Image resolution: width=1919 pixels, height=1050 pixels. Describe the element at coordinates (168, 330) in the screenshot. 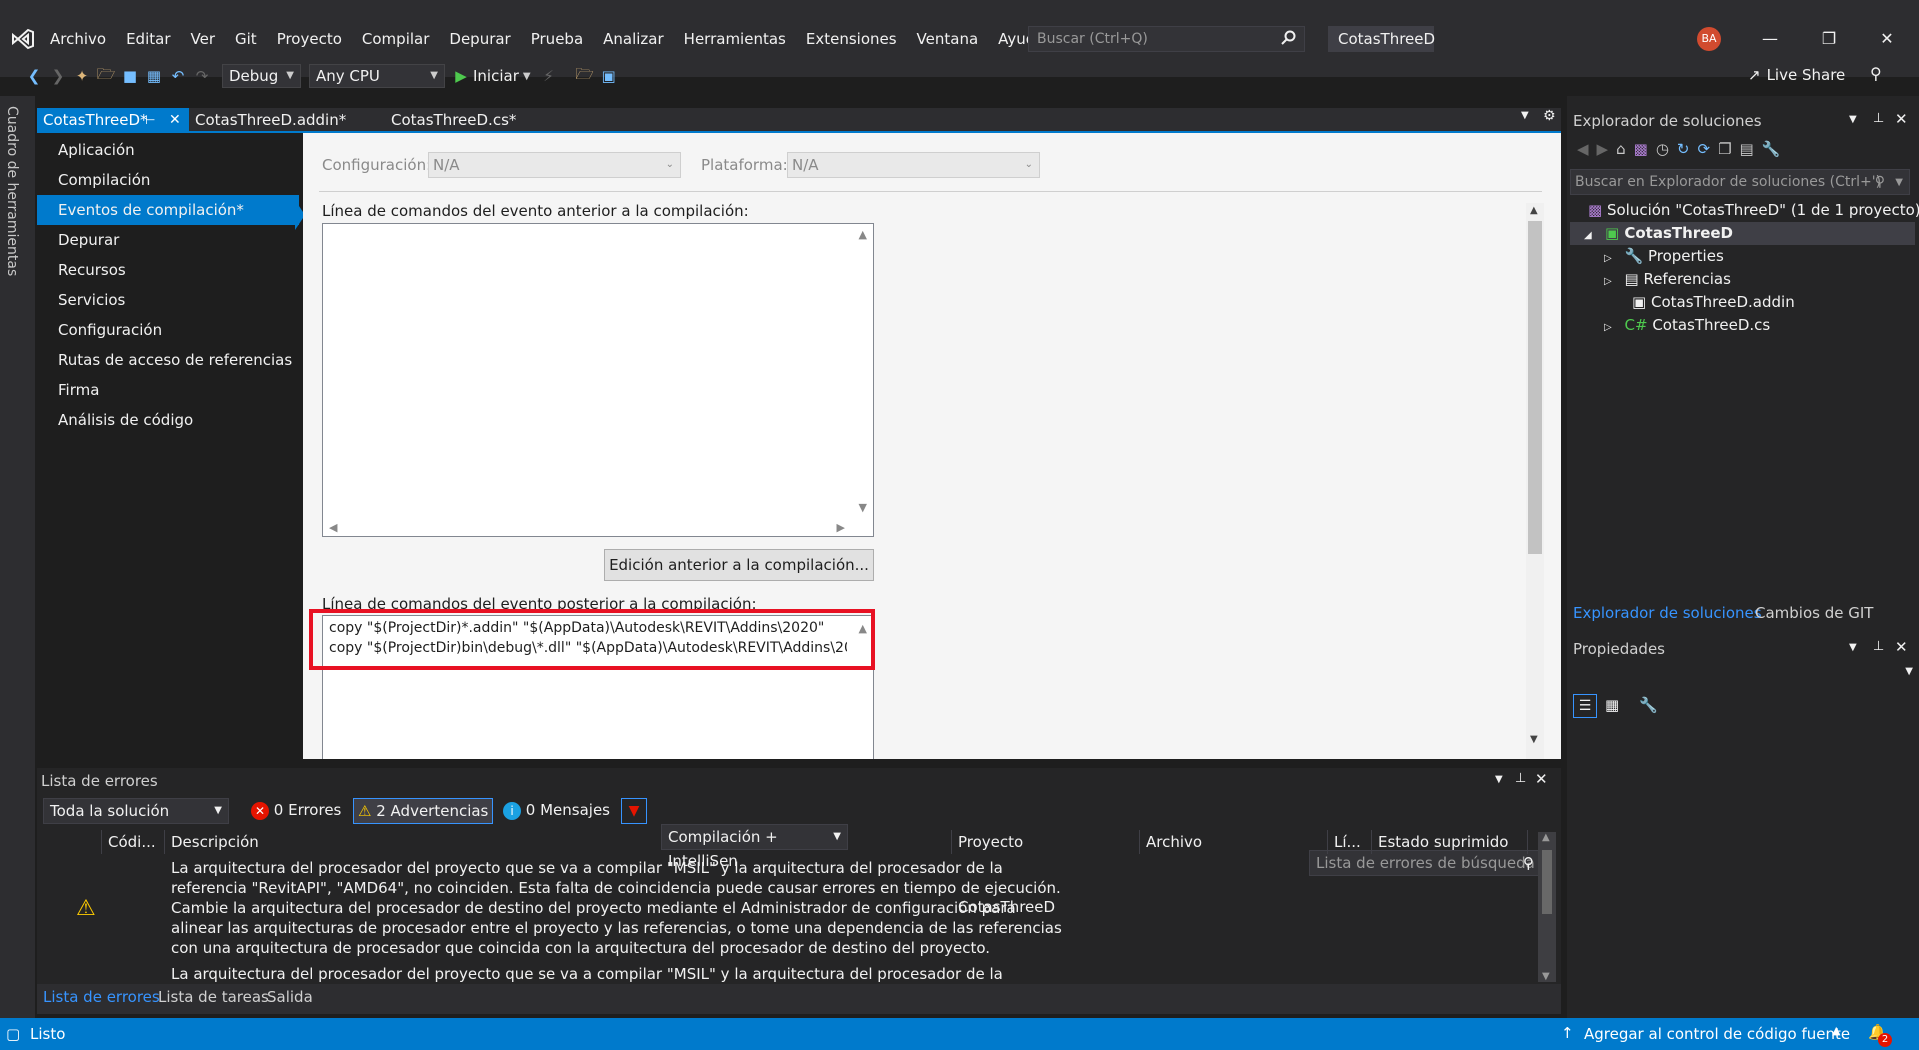

I see `nav-item-configuracion: Configuración` at that location.